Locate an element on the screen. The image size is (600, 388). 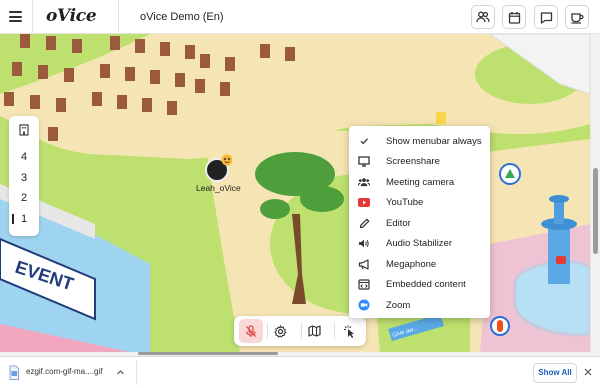
emoji-badge-icon is located at coordinates (227, 160).